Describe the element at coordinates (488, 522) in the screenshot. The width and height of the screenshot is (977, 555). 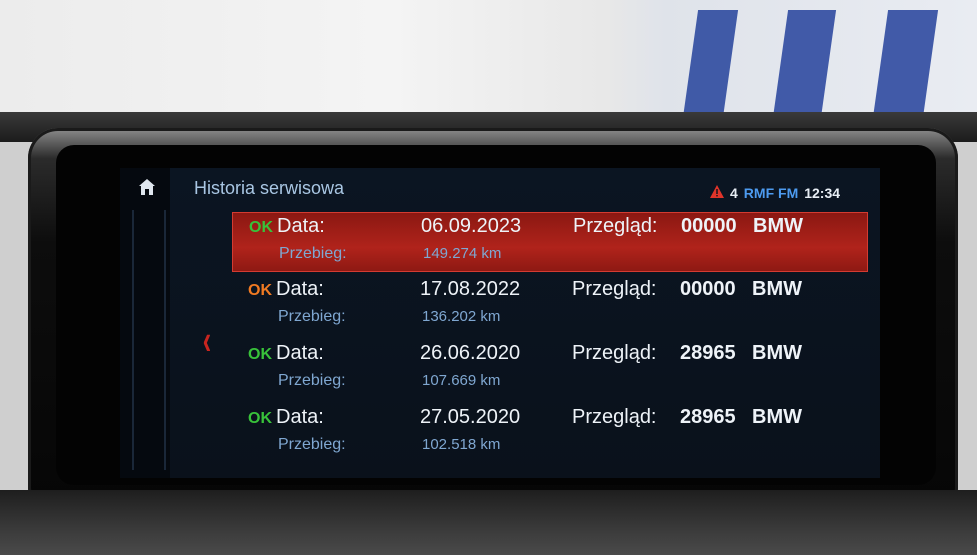
I see `dashboard-bottom` at that location.